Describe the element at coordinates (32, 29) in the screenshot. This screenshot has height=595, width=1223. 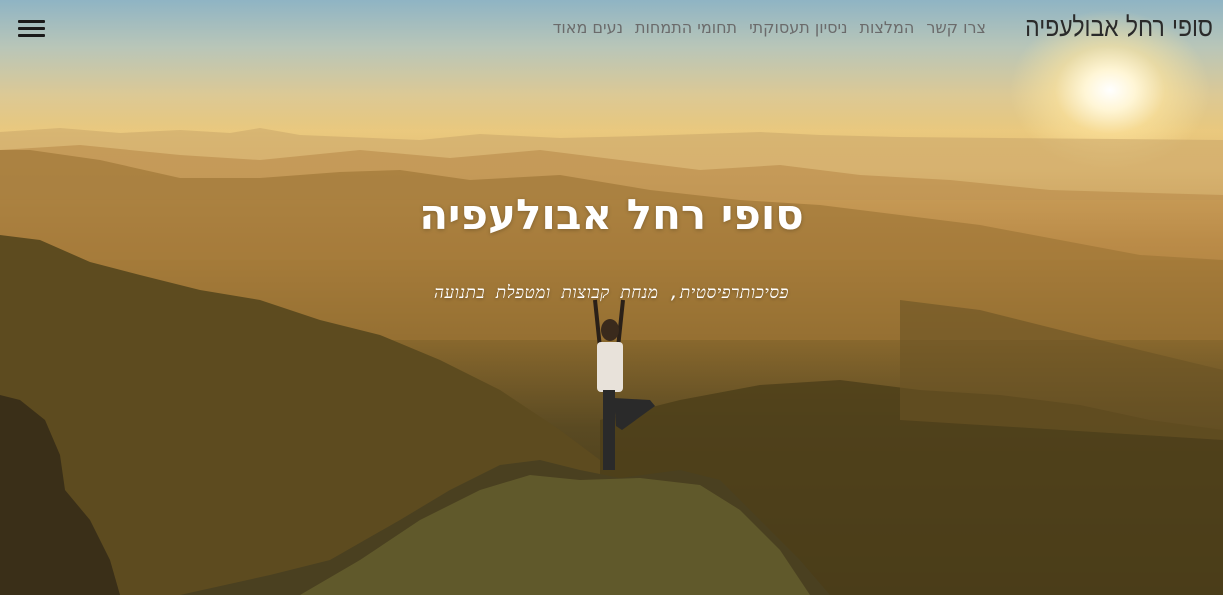
I see `hamburger-menu-icon` at that location.